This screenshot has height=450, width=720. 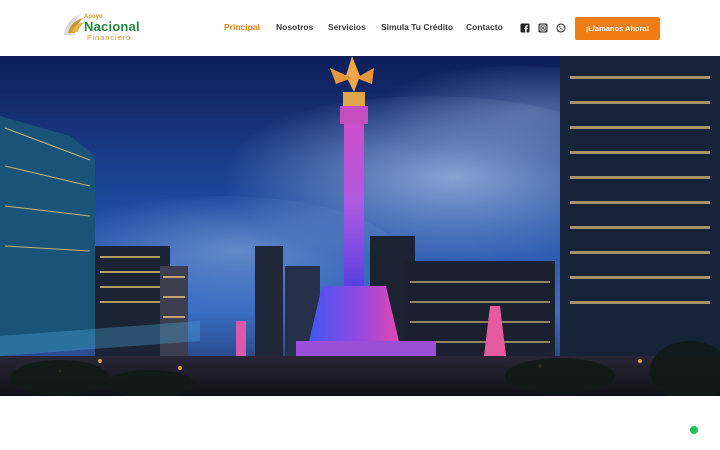 I want to click on call-now-button: ¡Llamanos Ahora!, so click(x=617, y=28).